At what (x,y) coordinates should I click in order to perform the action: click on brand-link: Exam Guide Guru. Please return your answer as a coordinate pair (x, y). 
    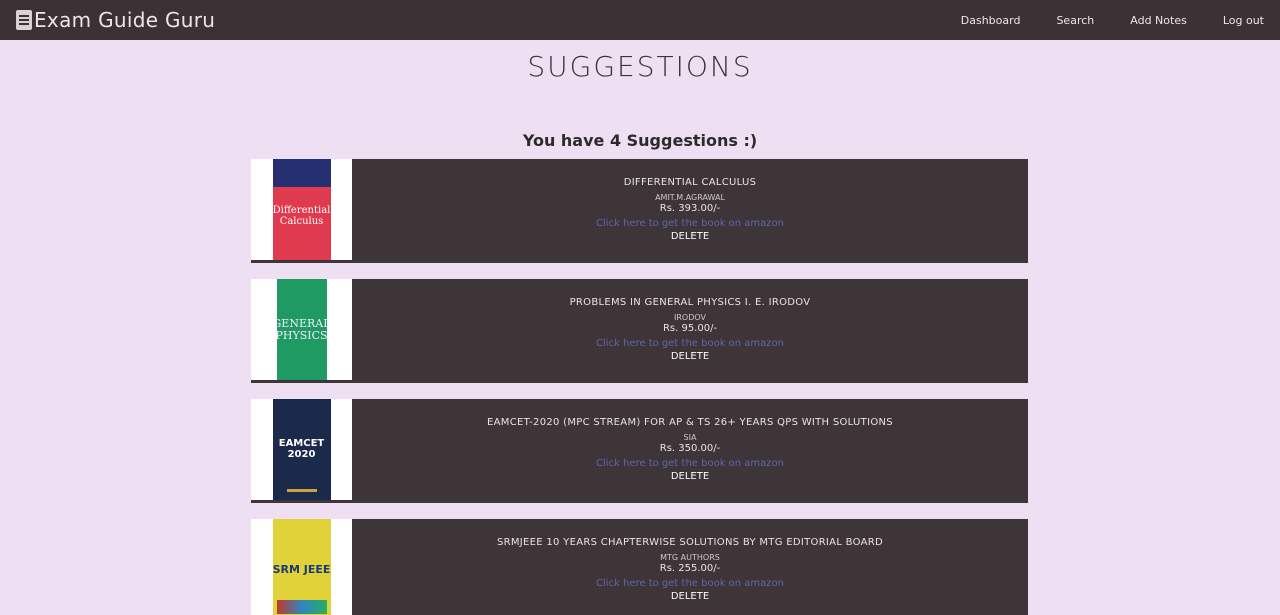
    Looking at the image, I should click on (115, 20).